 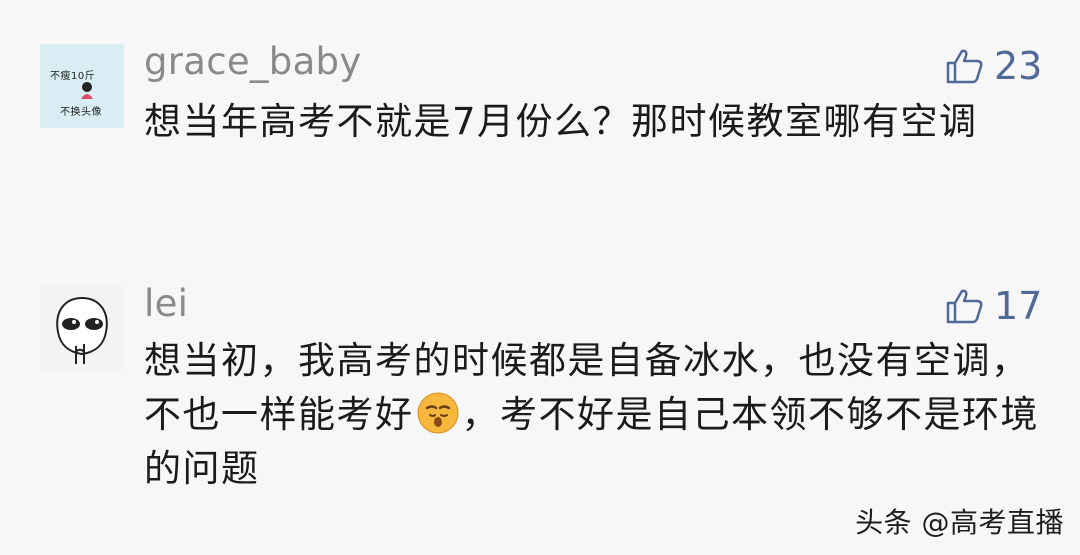 I want to click on avatar, so click(x=82, y=328).